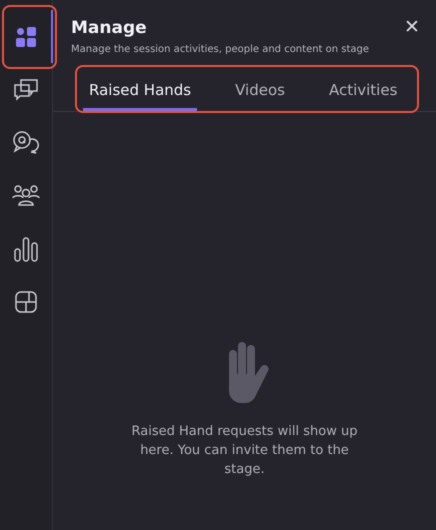  Describe the element at coordinates (412, 27) in the screenshot. I see `close-button: ✕` at that location.